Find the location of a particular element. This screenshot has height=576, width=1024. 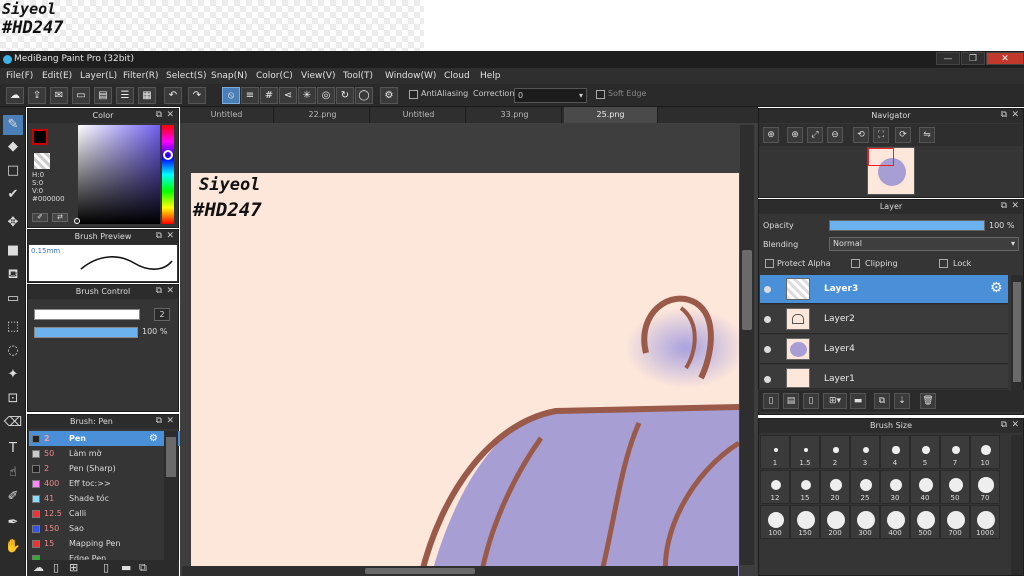

brush-size-cell: 1.5 is located at coordinates (805, 452).